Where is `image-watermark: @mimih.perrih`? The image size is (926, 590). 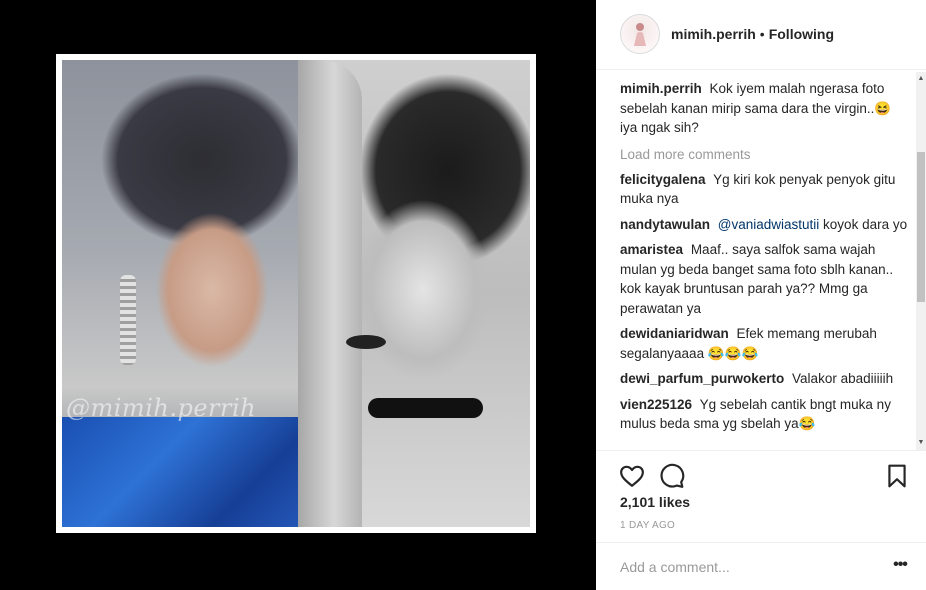
image-watermark: @mimih.perrih is located at coordinates (161, 408).